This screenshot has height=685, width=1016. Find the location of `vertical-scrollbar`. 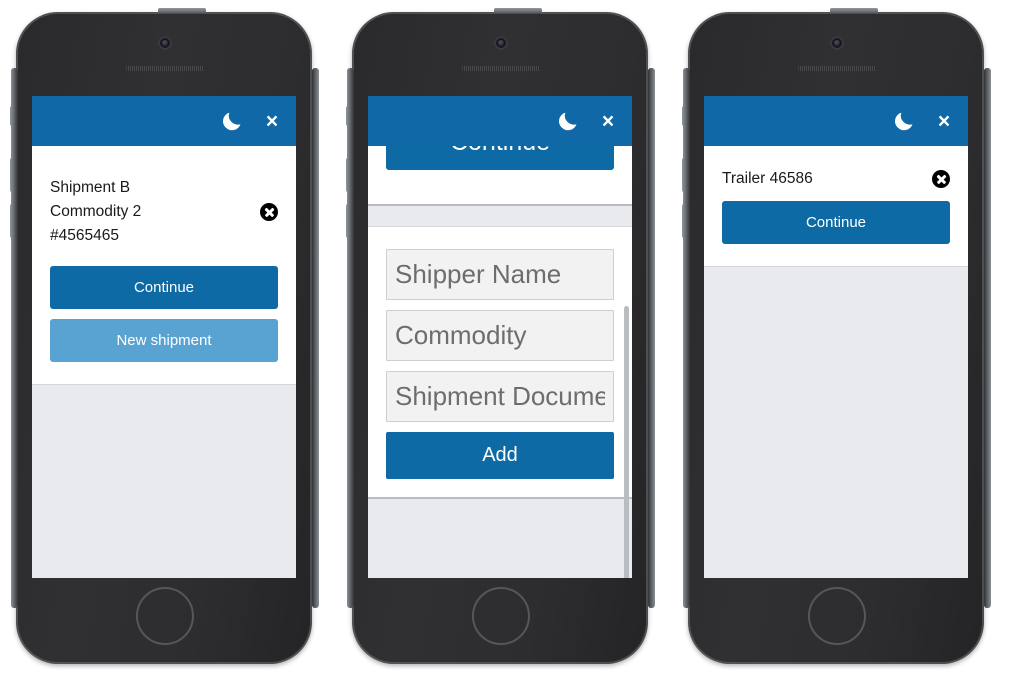

vertical-scrollbar is located at coordinates (626, 442).